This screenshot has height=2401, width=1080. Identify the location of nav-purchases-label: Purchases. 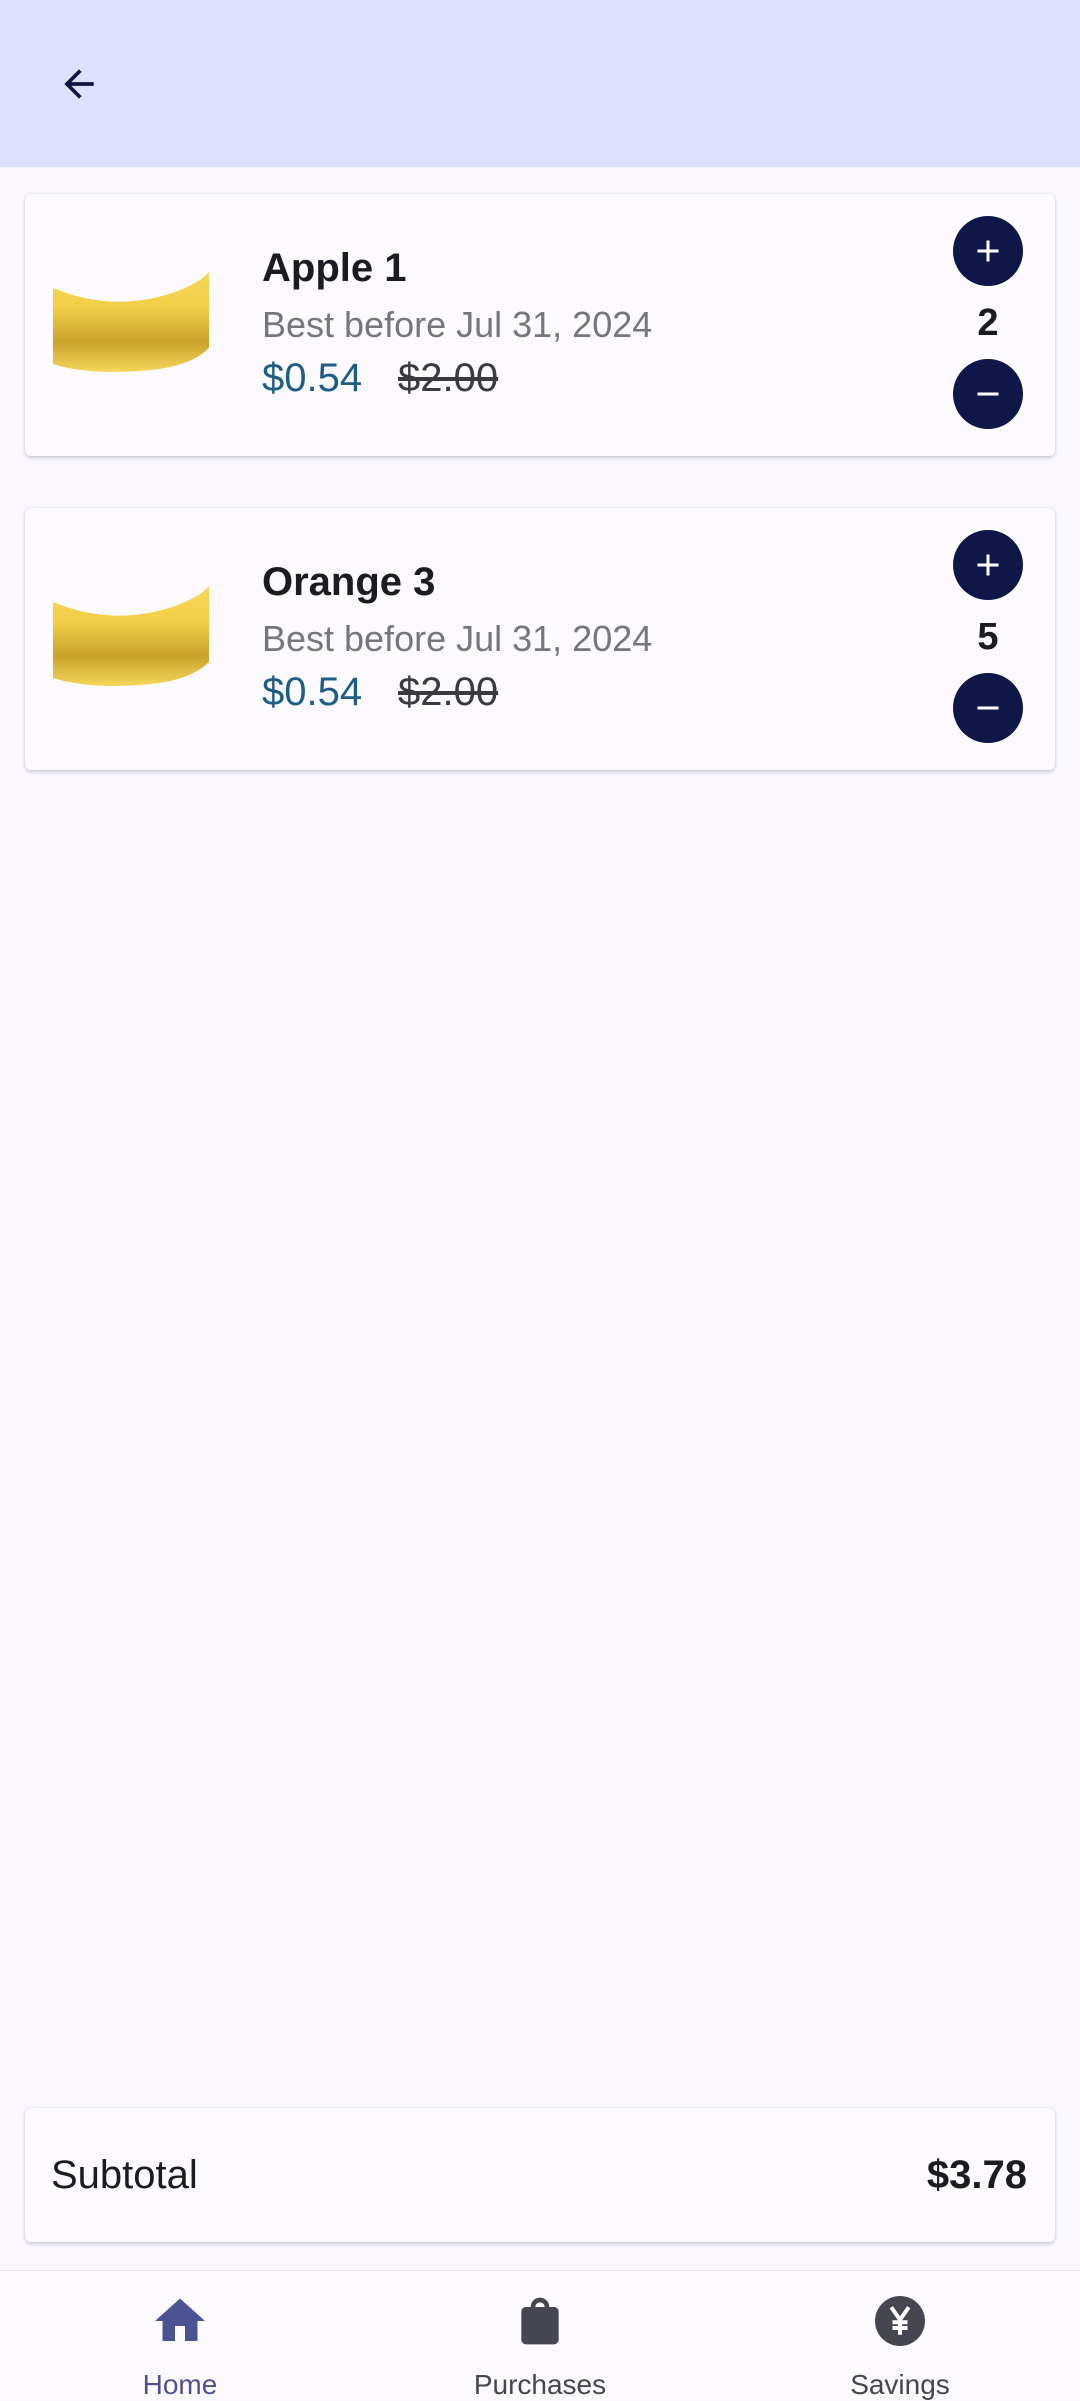
(540, 2384).